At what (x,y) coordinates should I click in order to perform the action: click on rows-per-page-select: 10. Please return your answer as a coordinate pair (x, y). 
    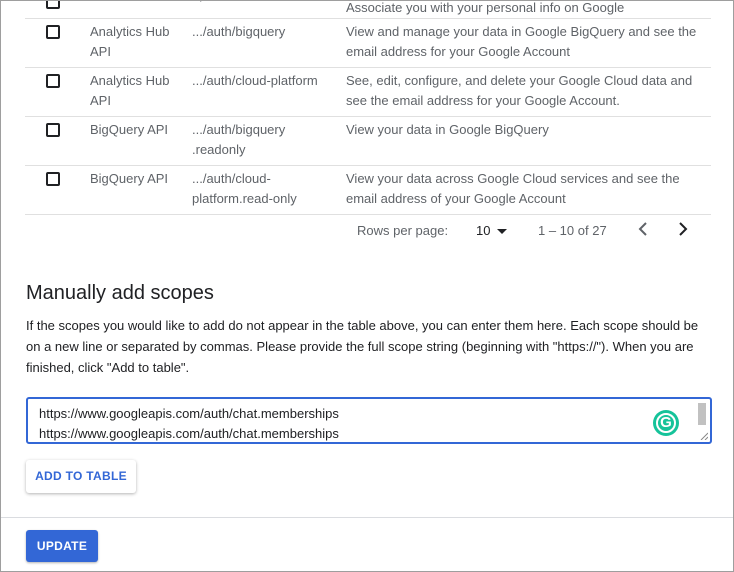
    Looking at the image, I should click on (492, 230).